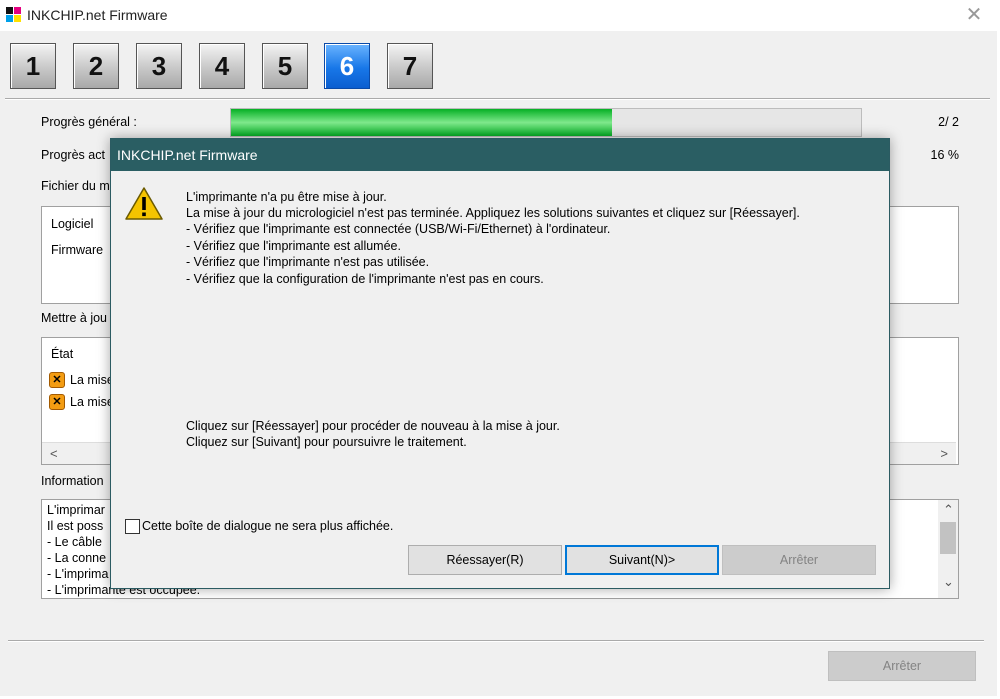  Describe the element at coordinates (89, 122) in the screenshot. I see `general-progress-label: Progrès général :` at that location.